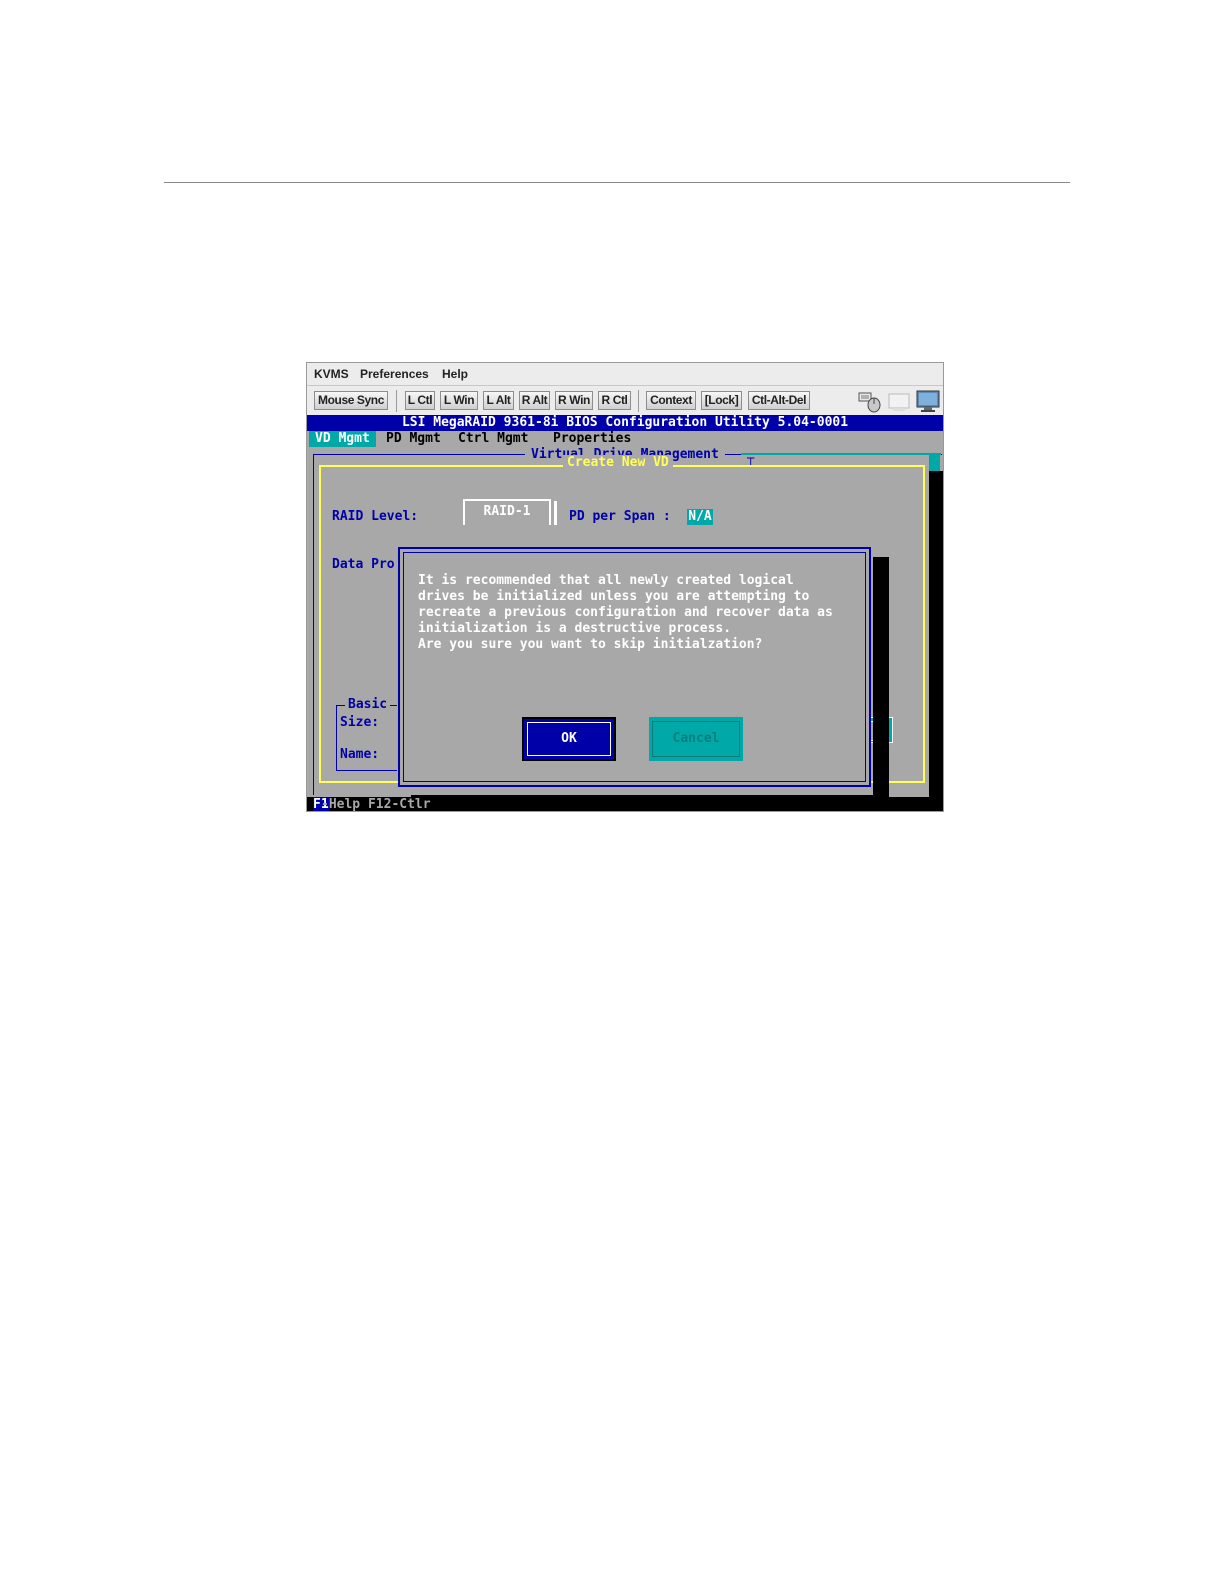 This screenshot has width=1224, height=1584. Describe the element at coordinates (498, 400) in the screenshot. I see `l-alt-button: L Alt` at that location.